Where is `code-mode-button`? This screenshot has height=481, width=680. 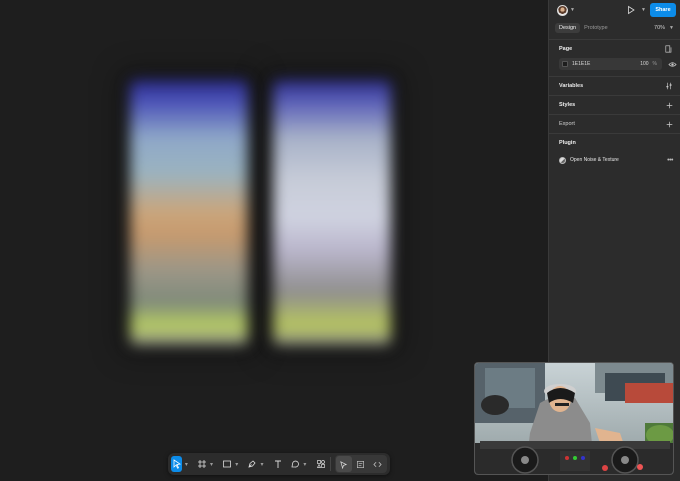 code-mode-button is located at coordinates (378, 464).